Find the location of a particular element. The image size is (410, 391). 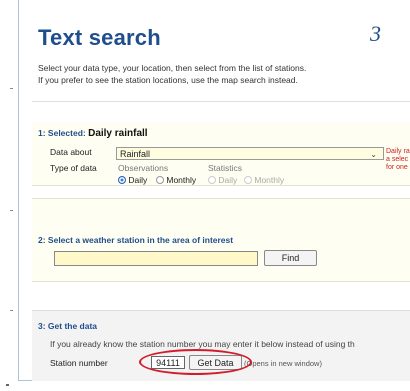

note-line-2: a selec is located at coordinates (397, 159).